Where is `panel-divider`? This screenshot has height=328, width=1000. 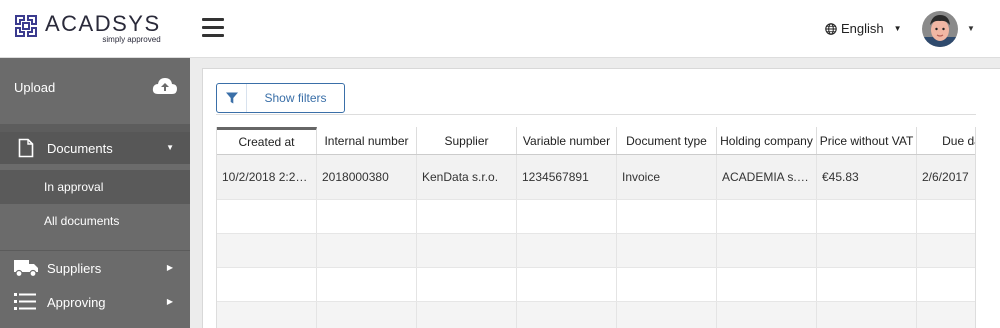
panel-divider is located at coordinates (596, 114).